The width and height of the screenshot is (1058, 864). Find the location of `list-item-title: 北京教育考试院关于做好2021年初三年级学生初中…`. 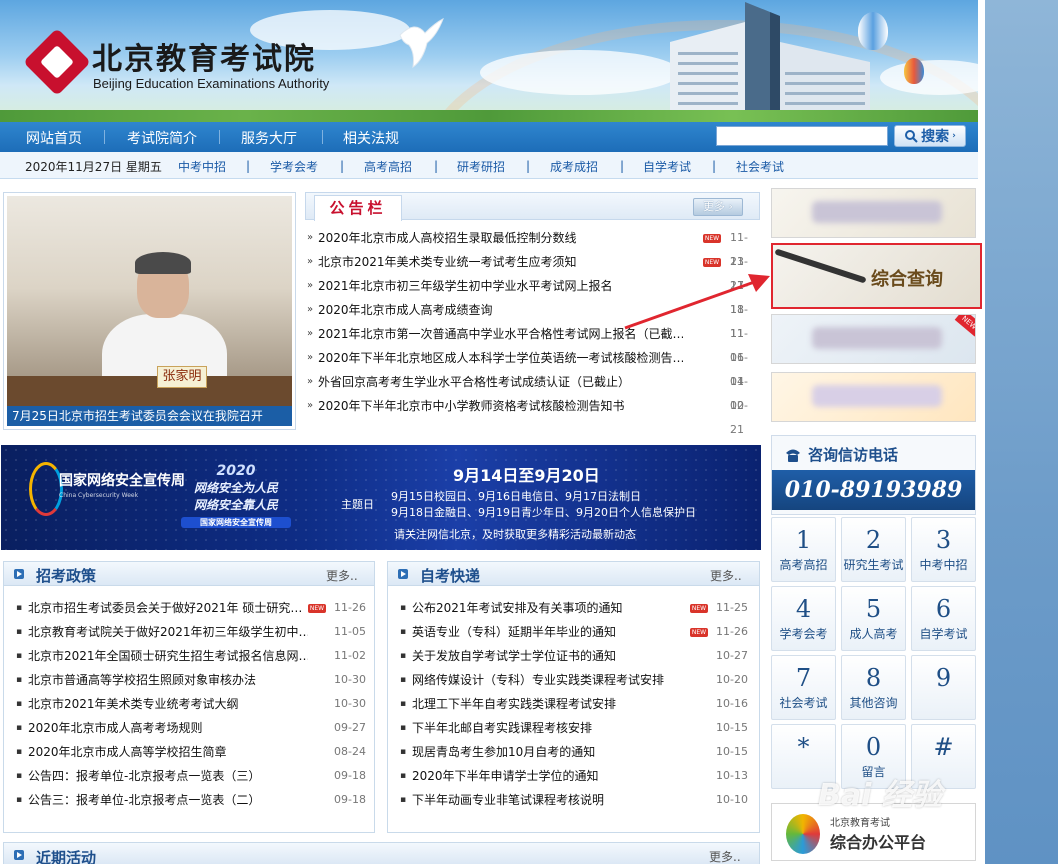

list-item-title: 北京教育考试院关于做好2021年初三年级学生初中… is located at coordinates (168, 632).